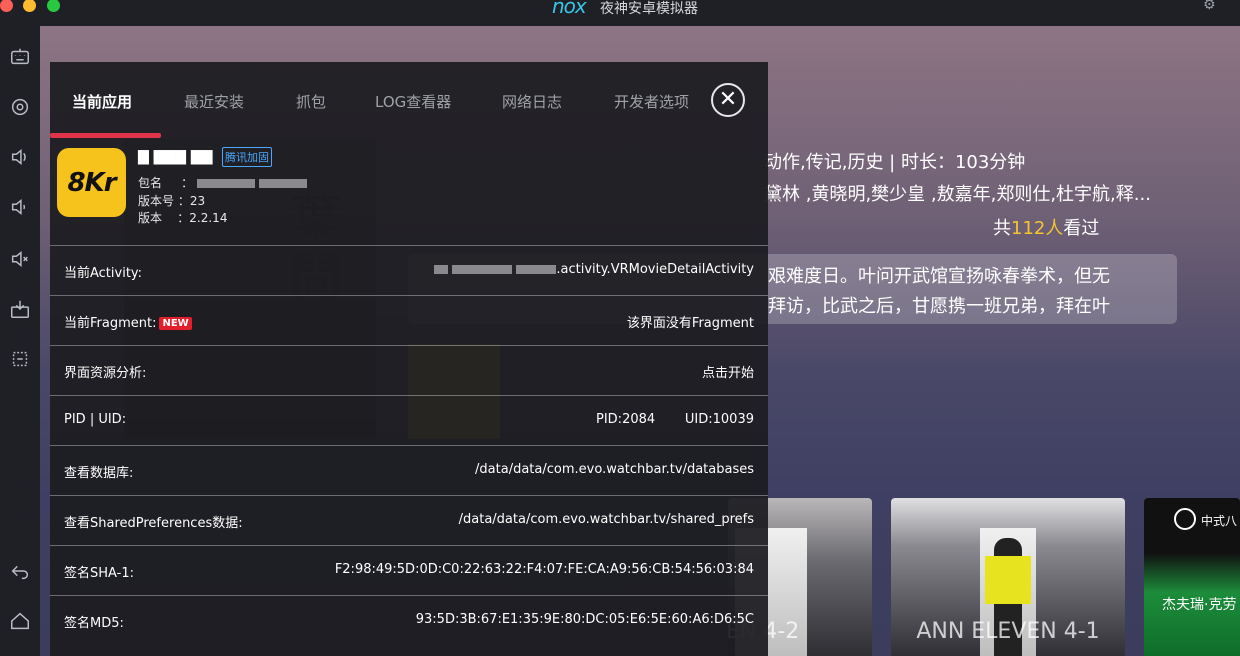 The height and width of the screenshot is (656, 1240). Describe the element at coordinates (172, 201) in the screenshot. I see `app-version-code: 版本号 ：23` at that location.